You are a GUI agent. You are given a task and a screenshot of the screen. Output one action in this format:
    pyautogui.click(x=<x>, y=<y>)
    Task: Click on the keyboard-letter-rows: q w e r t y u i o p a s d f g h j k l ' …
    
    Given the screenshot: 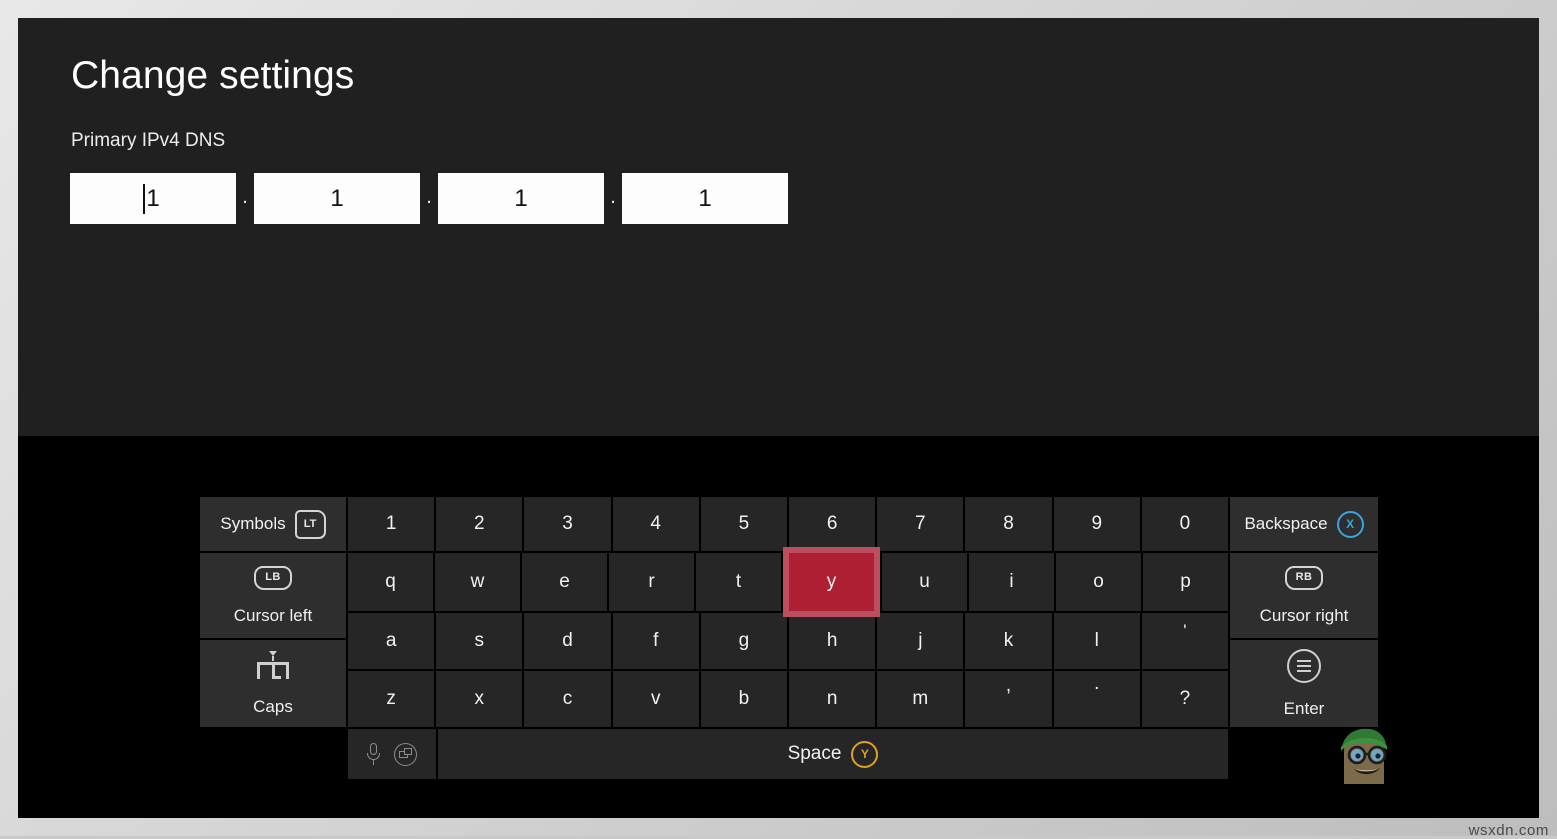 What is the action you would take?
    pyautogui.click(x=788, y=637)
    